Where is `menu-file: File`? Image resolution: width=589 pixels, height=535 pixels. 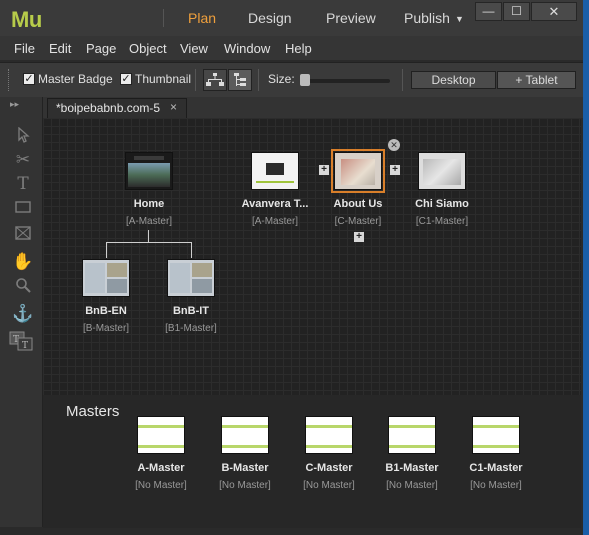 menu-file: File is located at coordinates (24, 48).